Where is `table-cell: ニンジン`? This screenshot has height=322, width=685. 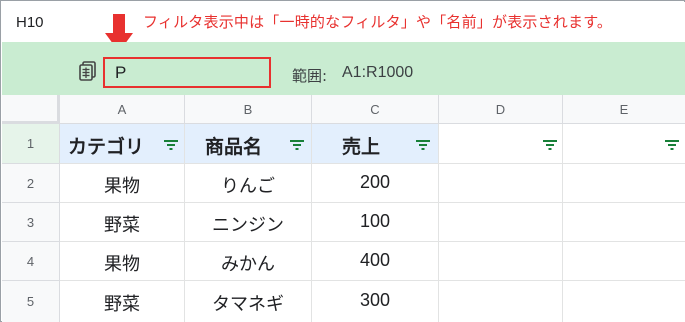 table-cell: ニンジン is located at coordinates (248, 222).